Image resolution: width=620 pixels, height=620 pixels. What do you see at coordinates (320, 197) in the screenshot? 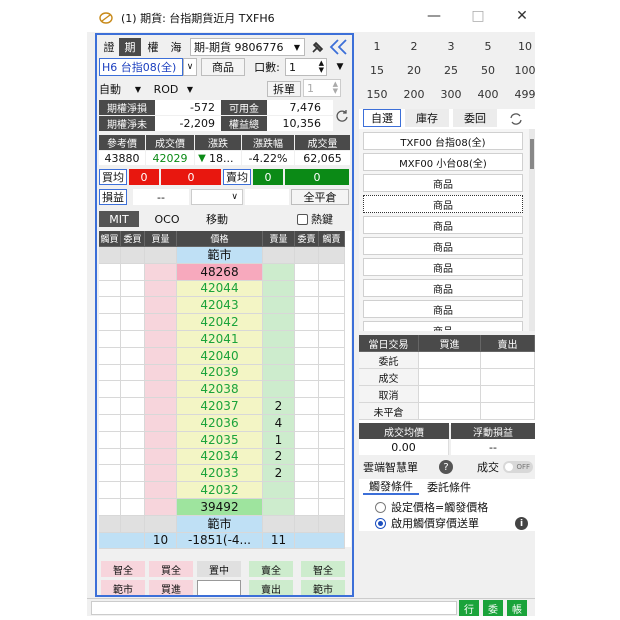
I see `close-all-button: 全平倉` at bounding box center [320, 197].